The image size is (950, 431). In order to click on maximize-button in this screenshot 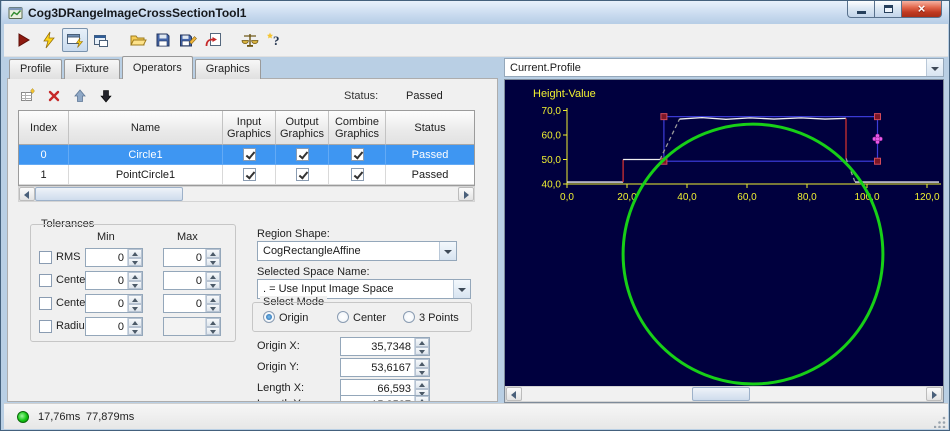, I will do `click(888, 9)`.